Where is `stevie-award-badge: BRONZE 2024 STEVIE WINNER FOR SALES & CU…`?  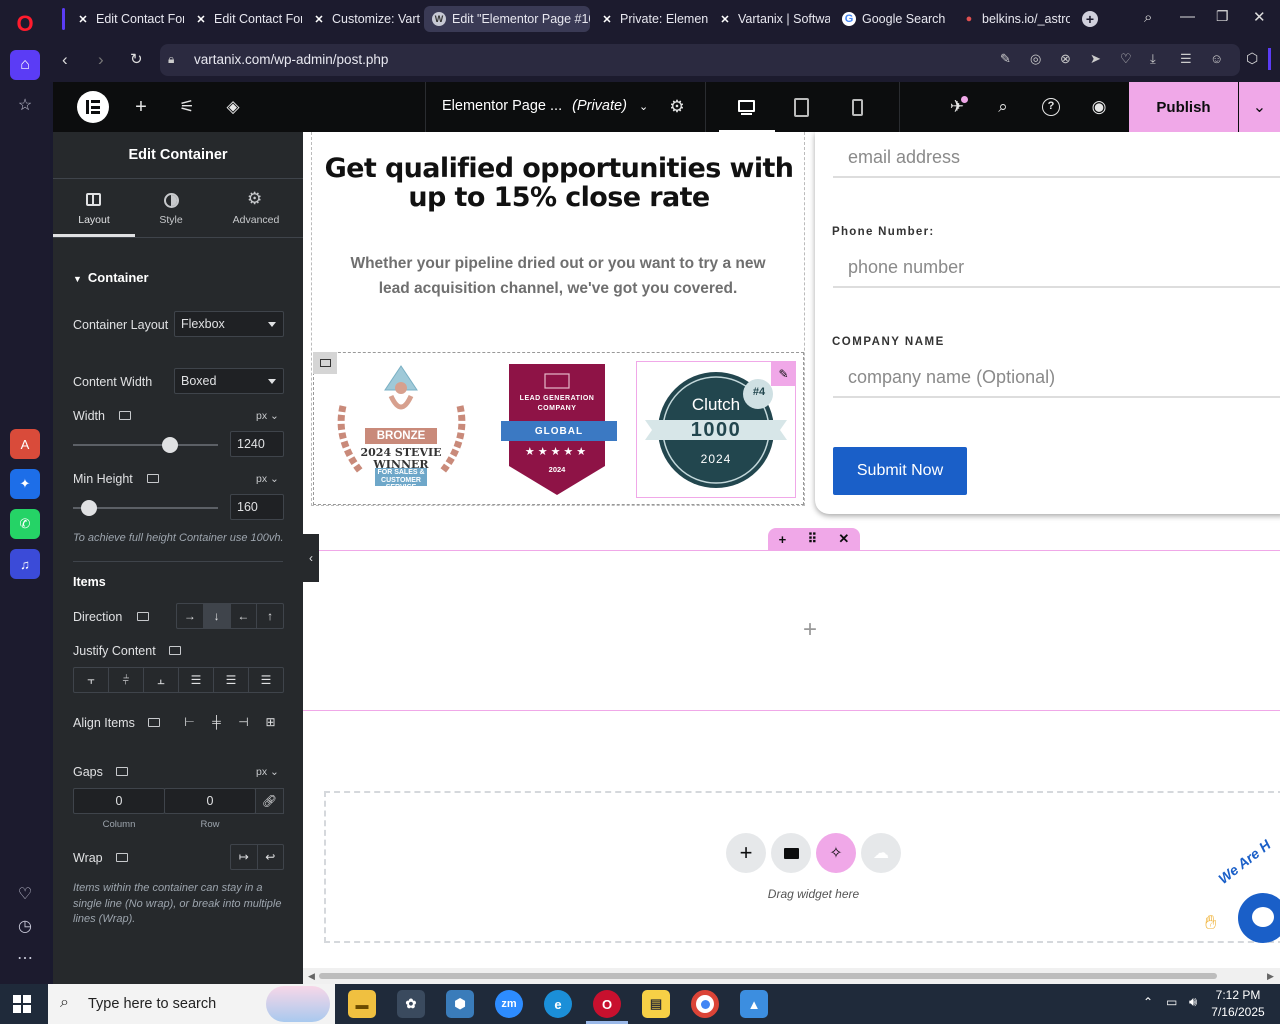 stevie-award-badge: BRONZE 2024 STEVIE WINNER FOR SALES & CU… is located at coordinates (401, 427).